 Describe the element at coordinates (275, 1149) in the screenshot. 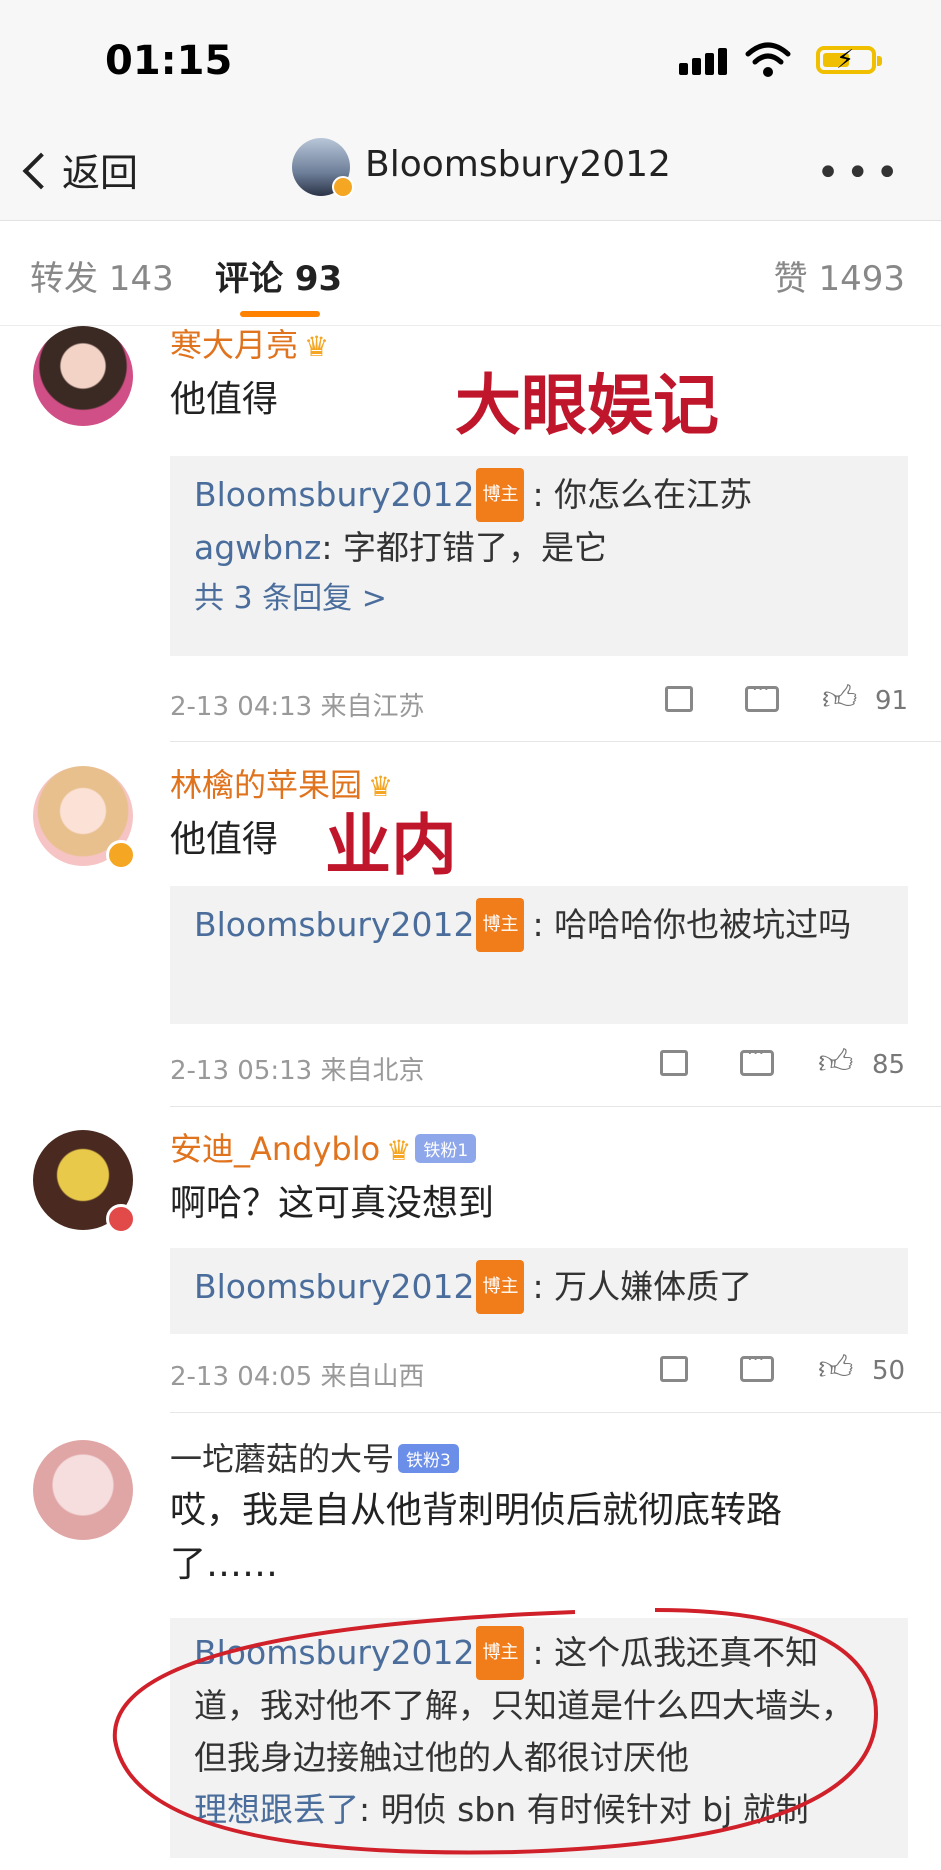

I see `author-name: 安迪_Andyblo` at that location.